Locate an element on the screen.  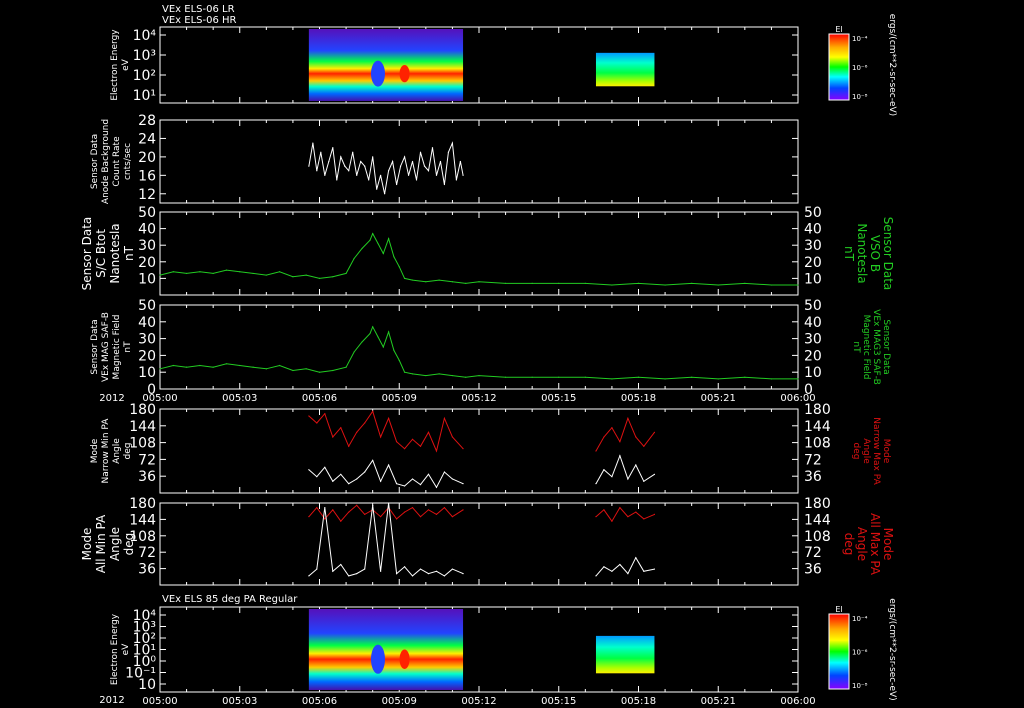
y-axis-label-line: Sensor Data is located at coordinates (87, 254).